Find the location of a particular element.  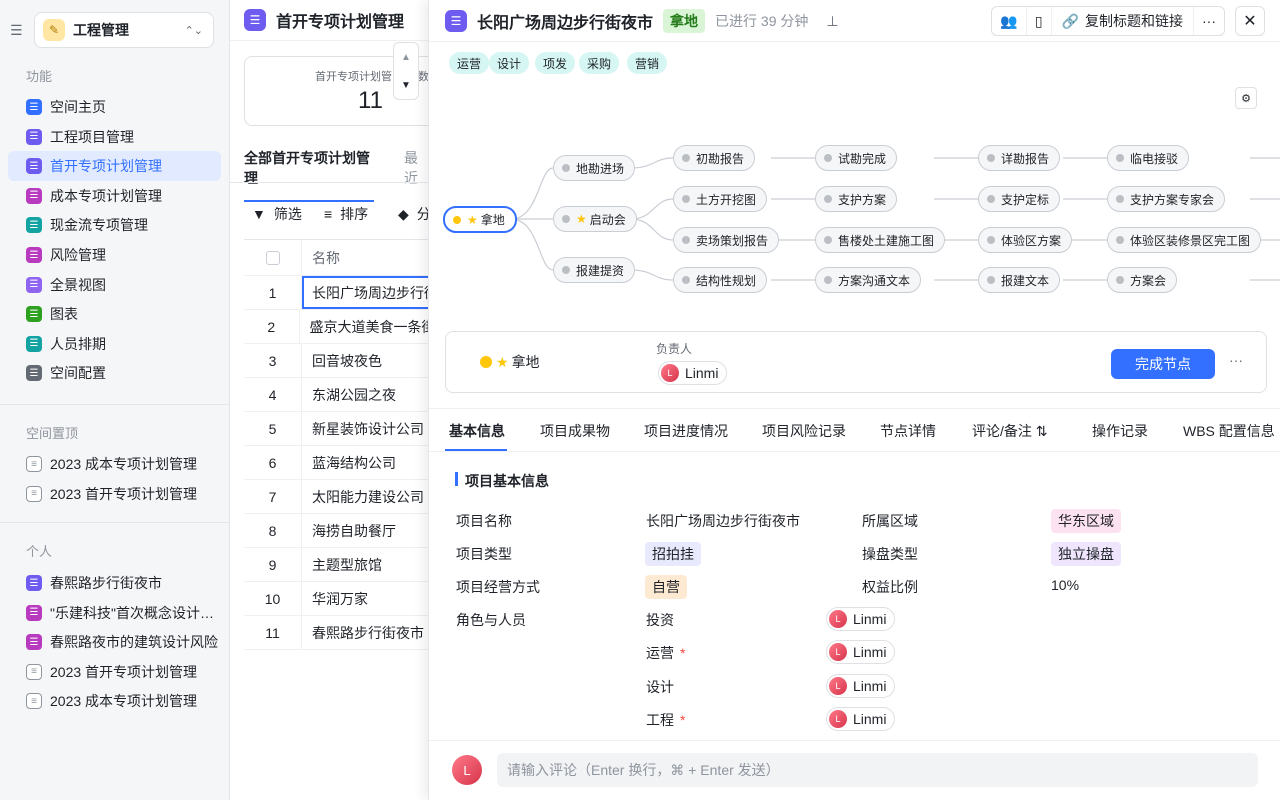

copy-link-button: 🔗 复制标题和链接 is located at coordinates (1123, 21).